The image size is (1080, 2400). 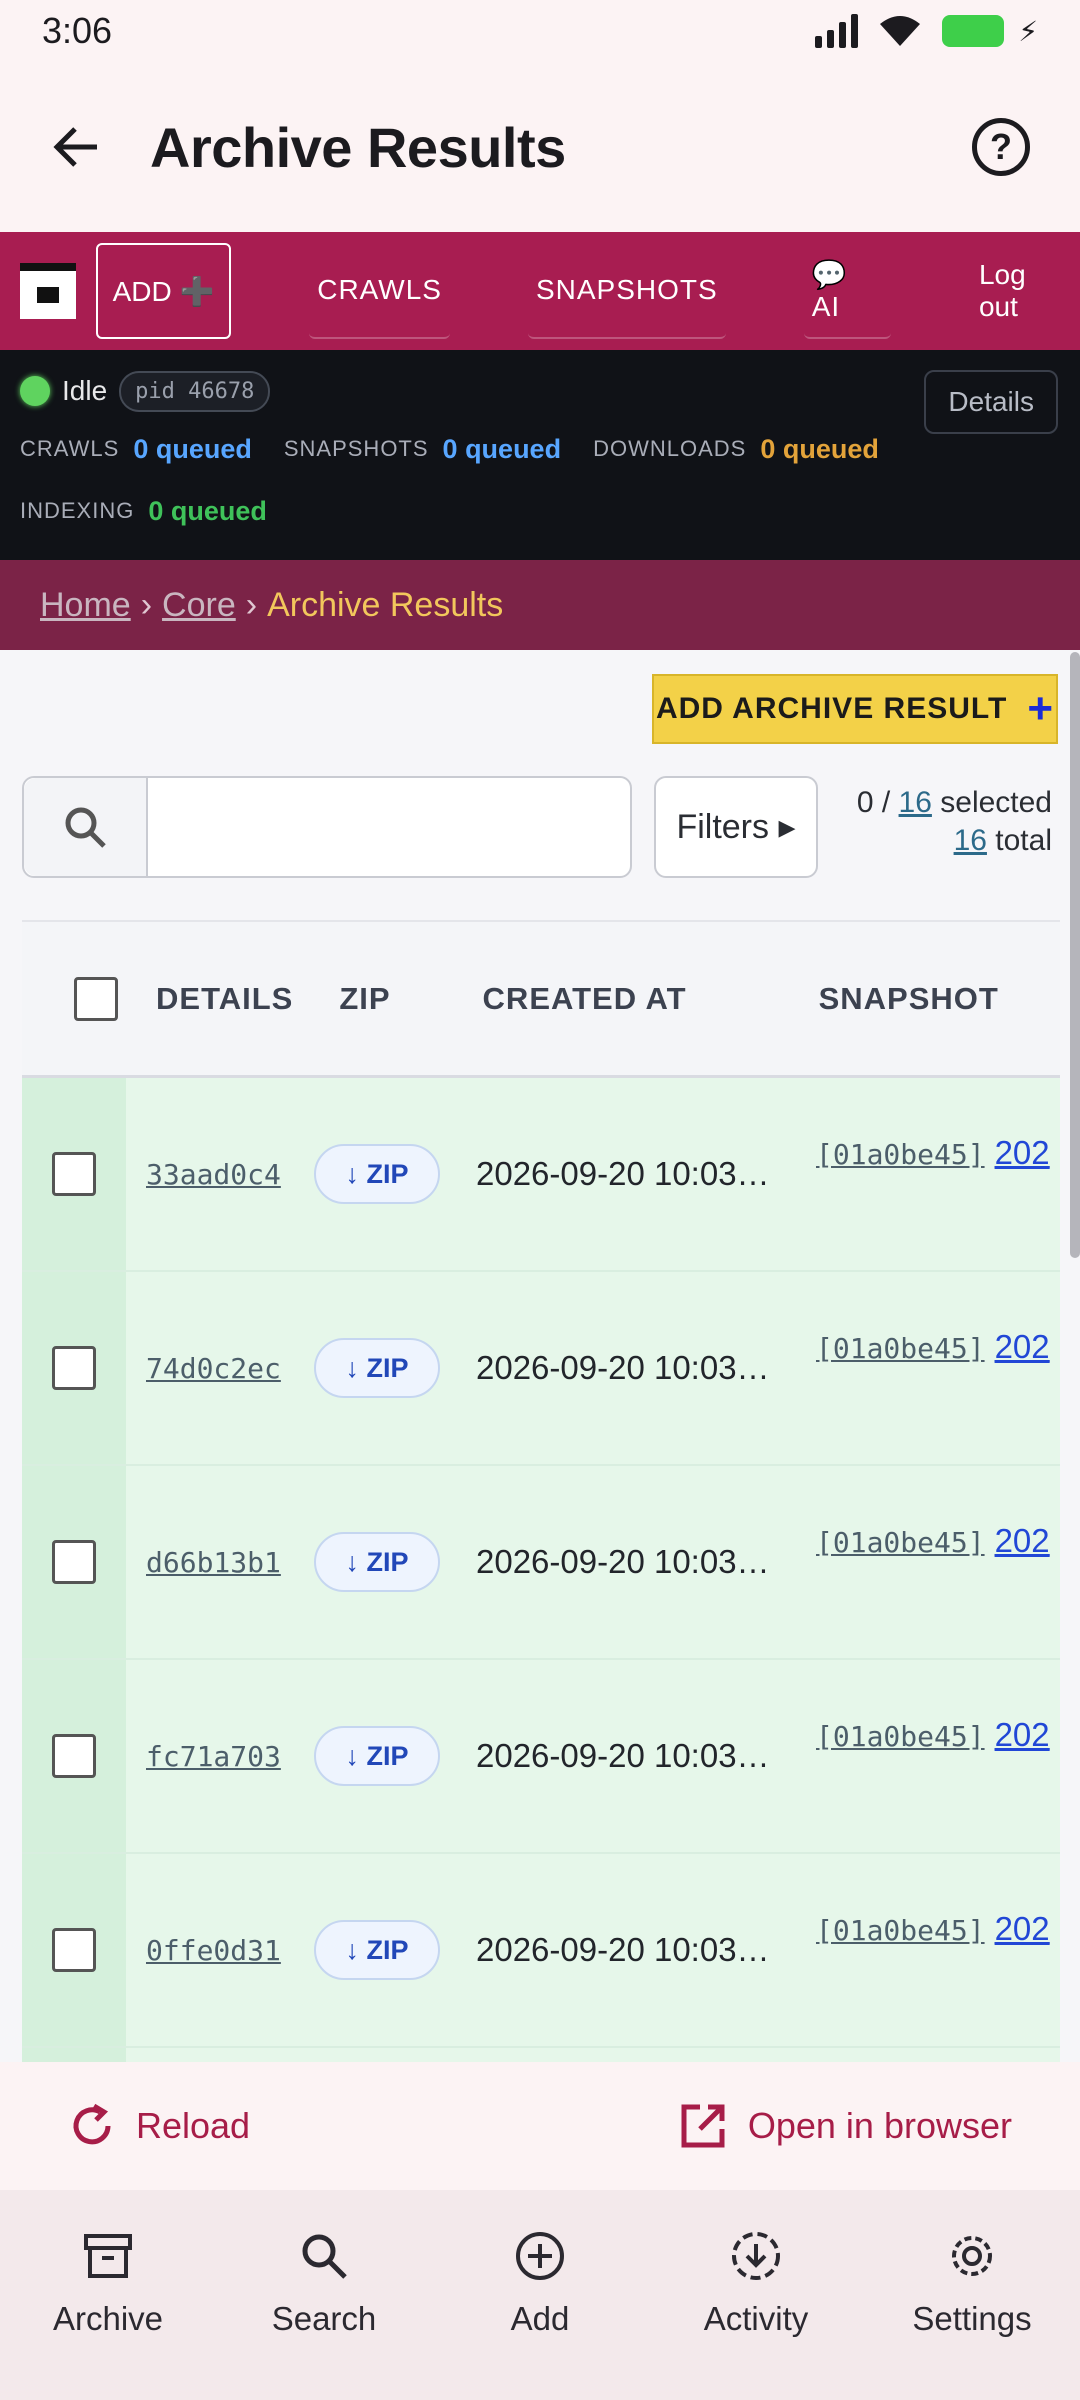 I want to click on reload-icon, so click(x=92, y=2124).